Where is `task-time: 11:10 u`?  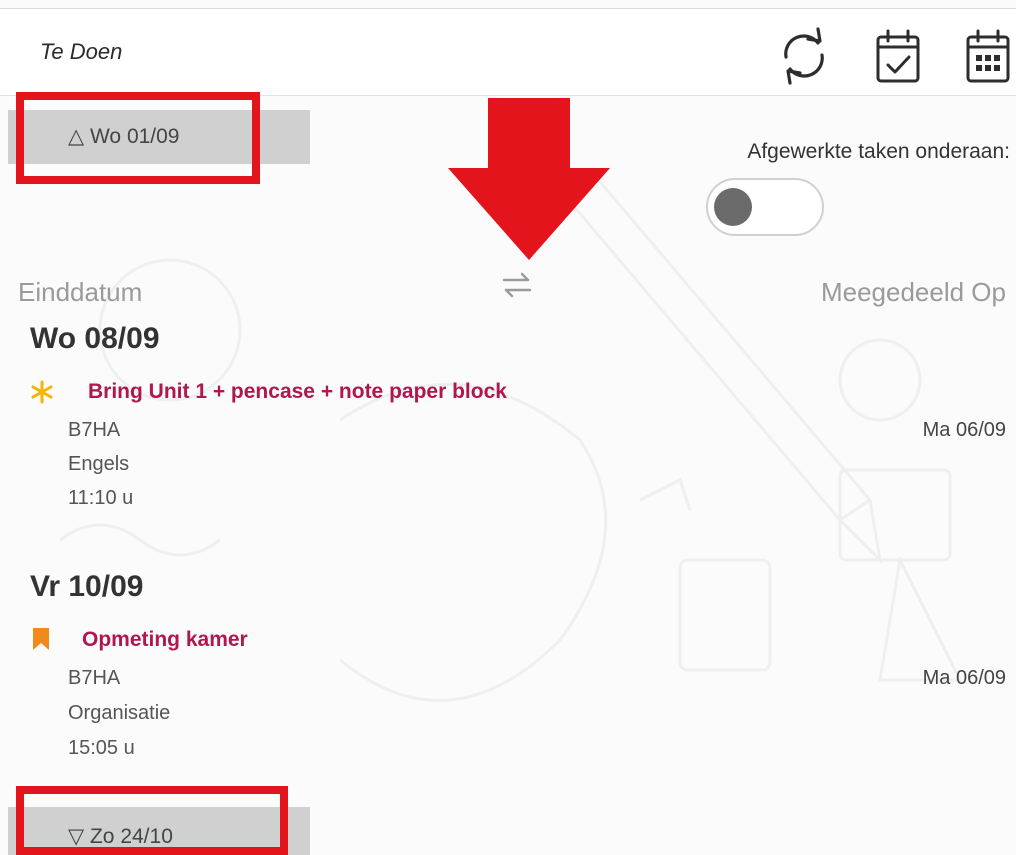
task-time: 11:10 u is located at coordinates (101, 498).